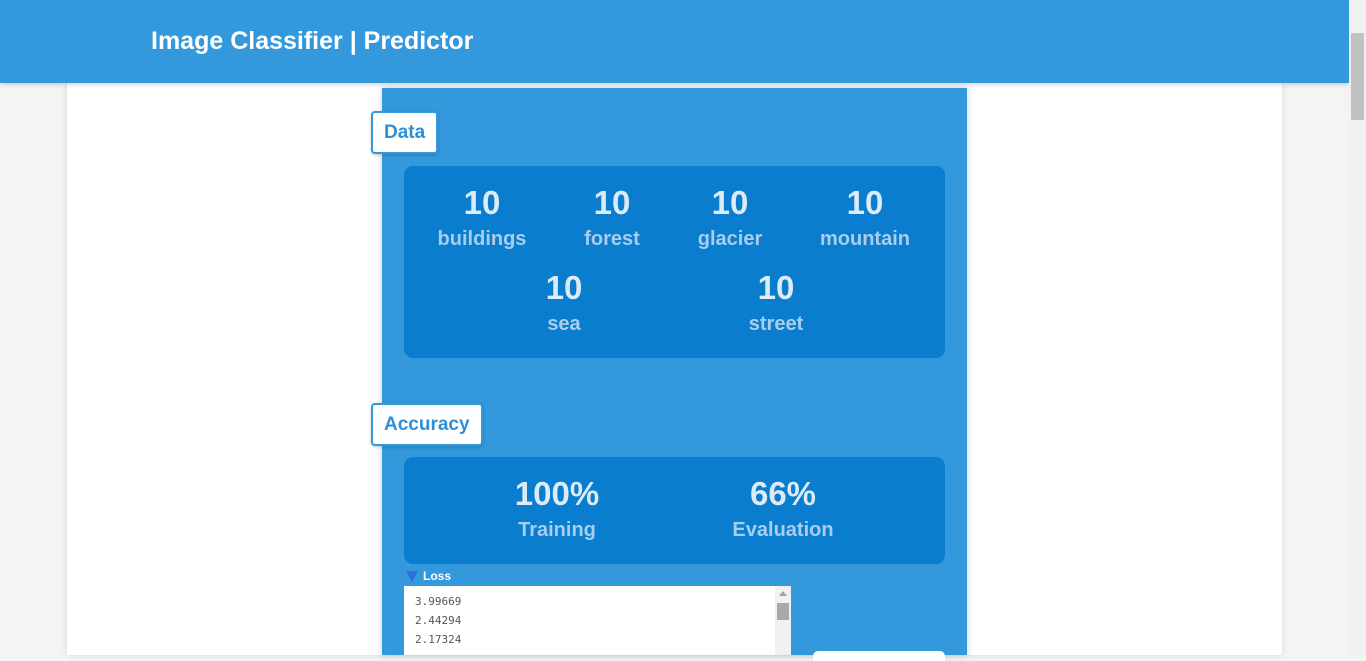  Describe the element at coordinates (783, 611) in the screenshot. I see `loss-scrollbar-thumb` at that location.